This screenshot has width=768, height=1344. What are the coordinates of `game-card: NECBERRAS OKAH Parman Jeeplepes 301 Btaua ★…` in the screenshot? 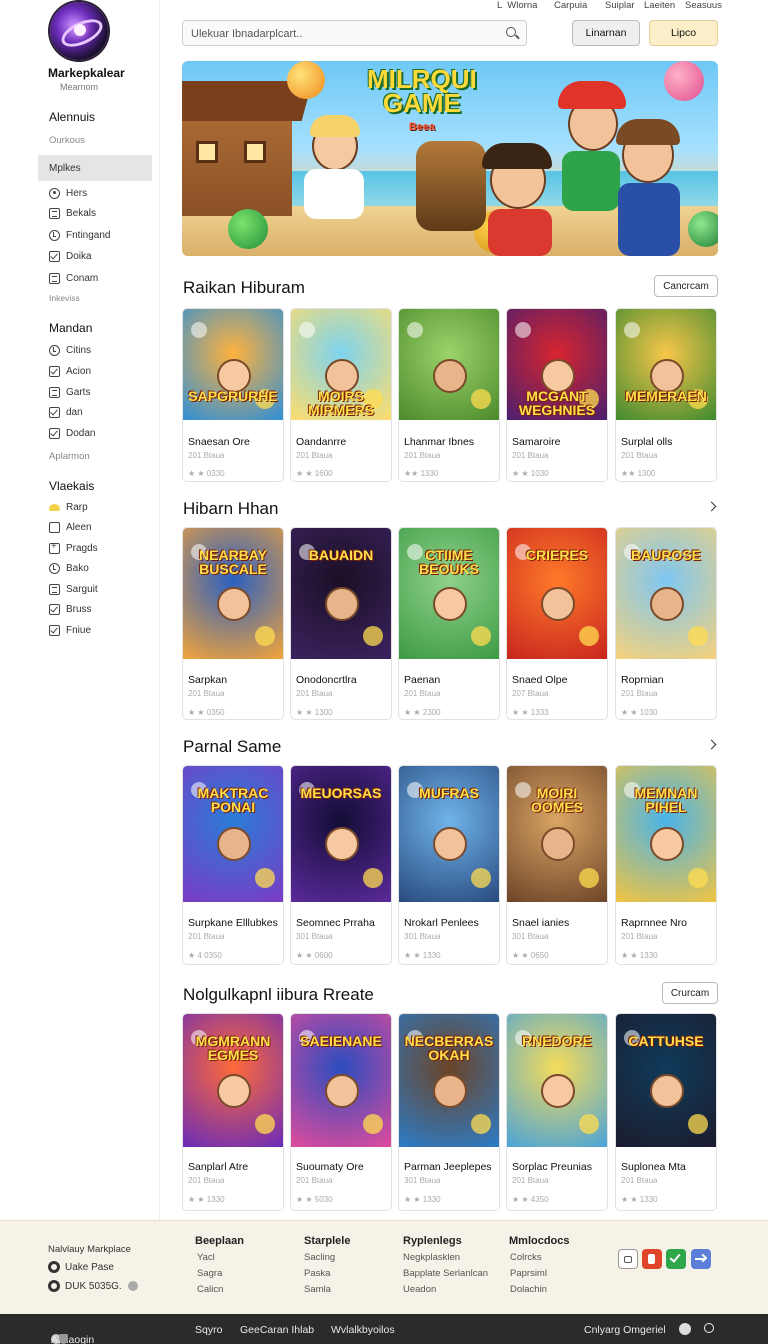 It's located at (449, 1112).